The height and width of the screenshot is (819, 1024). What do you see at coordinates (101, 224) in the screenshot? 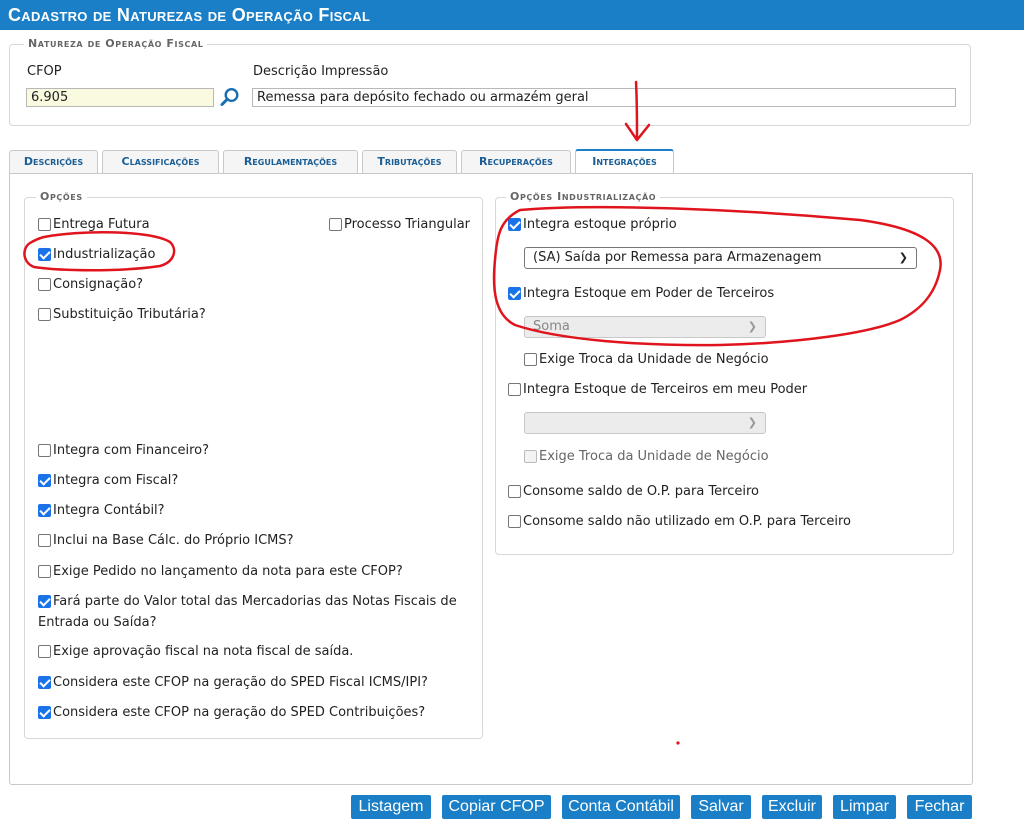
I see `entrega-futura-label: Entrega Futura` at bounding box center [101, 224].